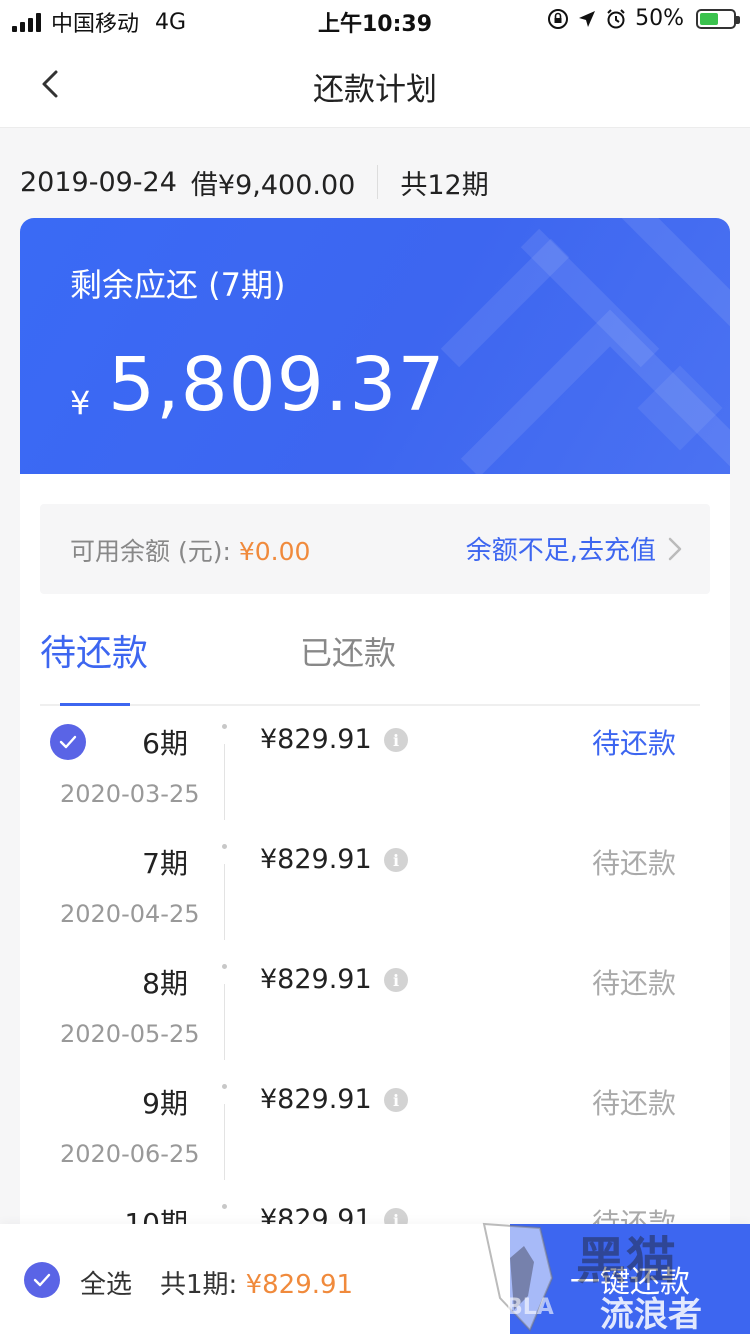 The image size is (750, 1334). I want to click on card-decoration-icon, so click(585, 346).